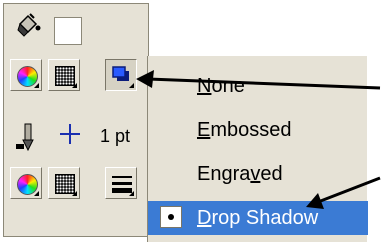 Image resolution: width=382 pixels, height=242 pixels. Describe the element at coordinates (258, 80) in the screenshot. I see `annotation-arrow-to-effects-button` at that location.